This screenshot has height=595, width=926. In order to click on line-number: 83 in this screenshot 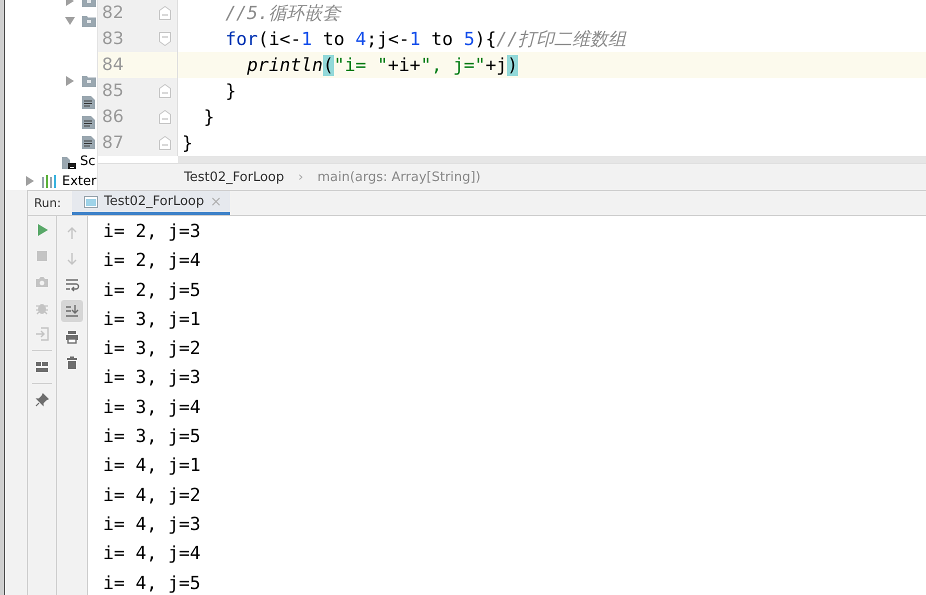, I will do `click(116, 39)`.